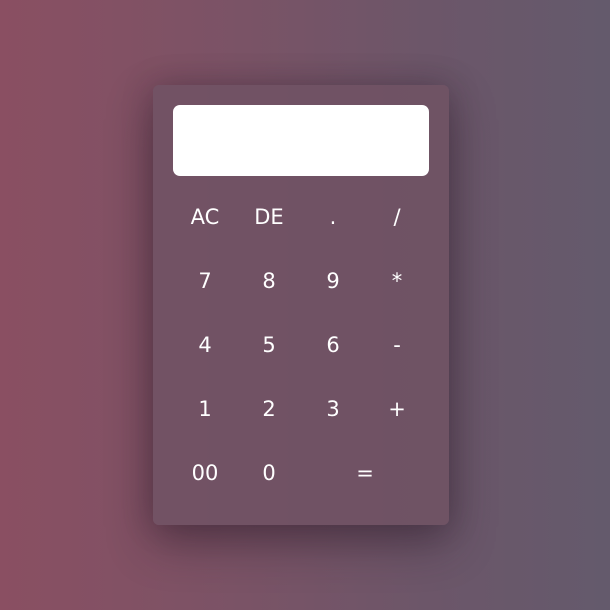  I want to click on digit-6-button: 6, so click(333, 345).